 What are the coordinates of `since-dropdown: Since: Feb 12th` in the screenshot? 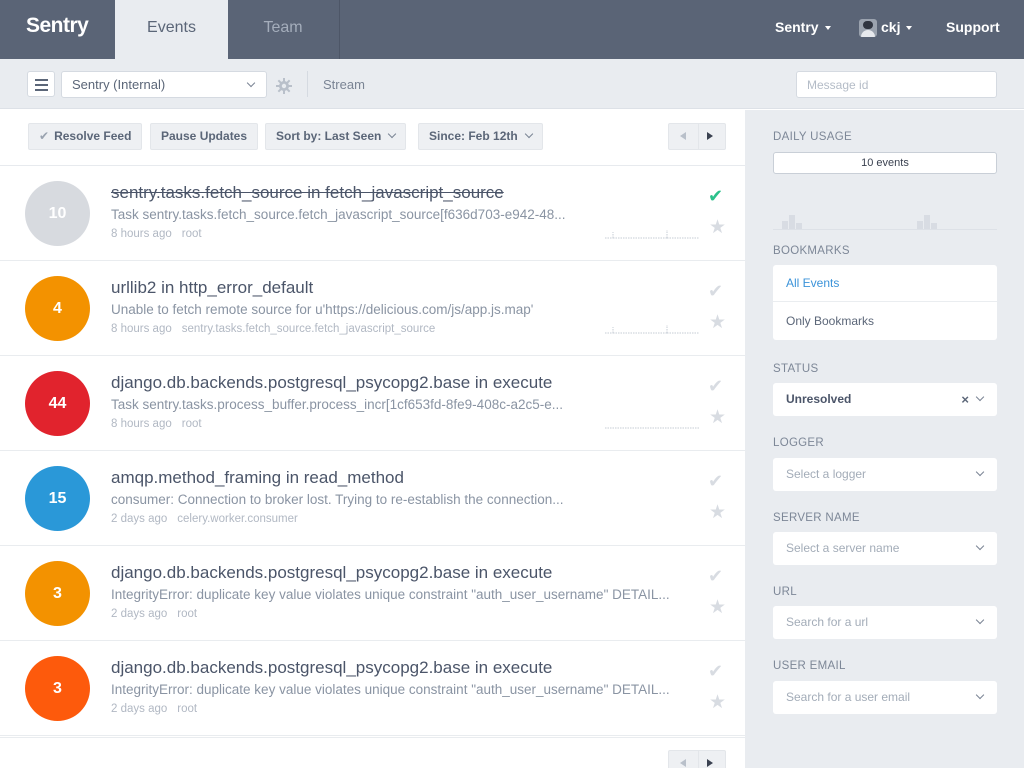 It's located at (480, 136).